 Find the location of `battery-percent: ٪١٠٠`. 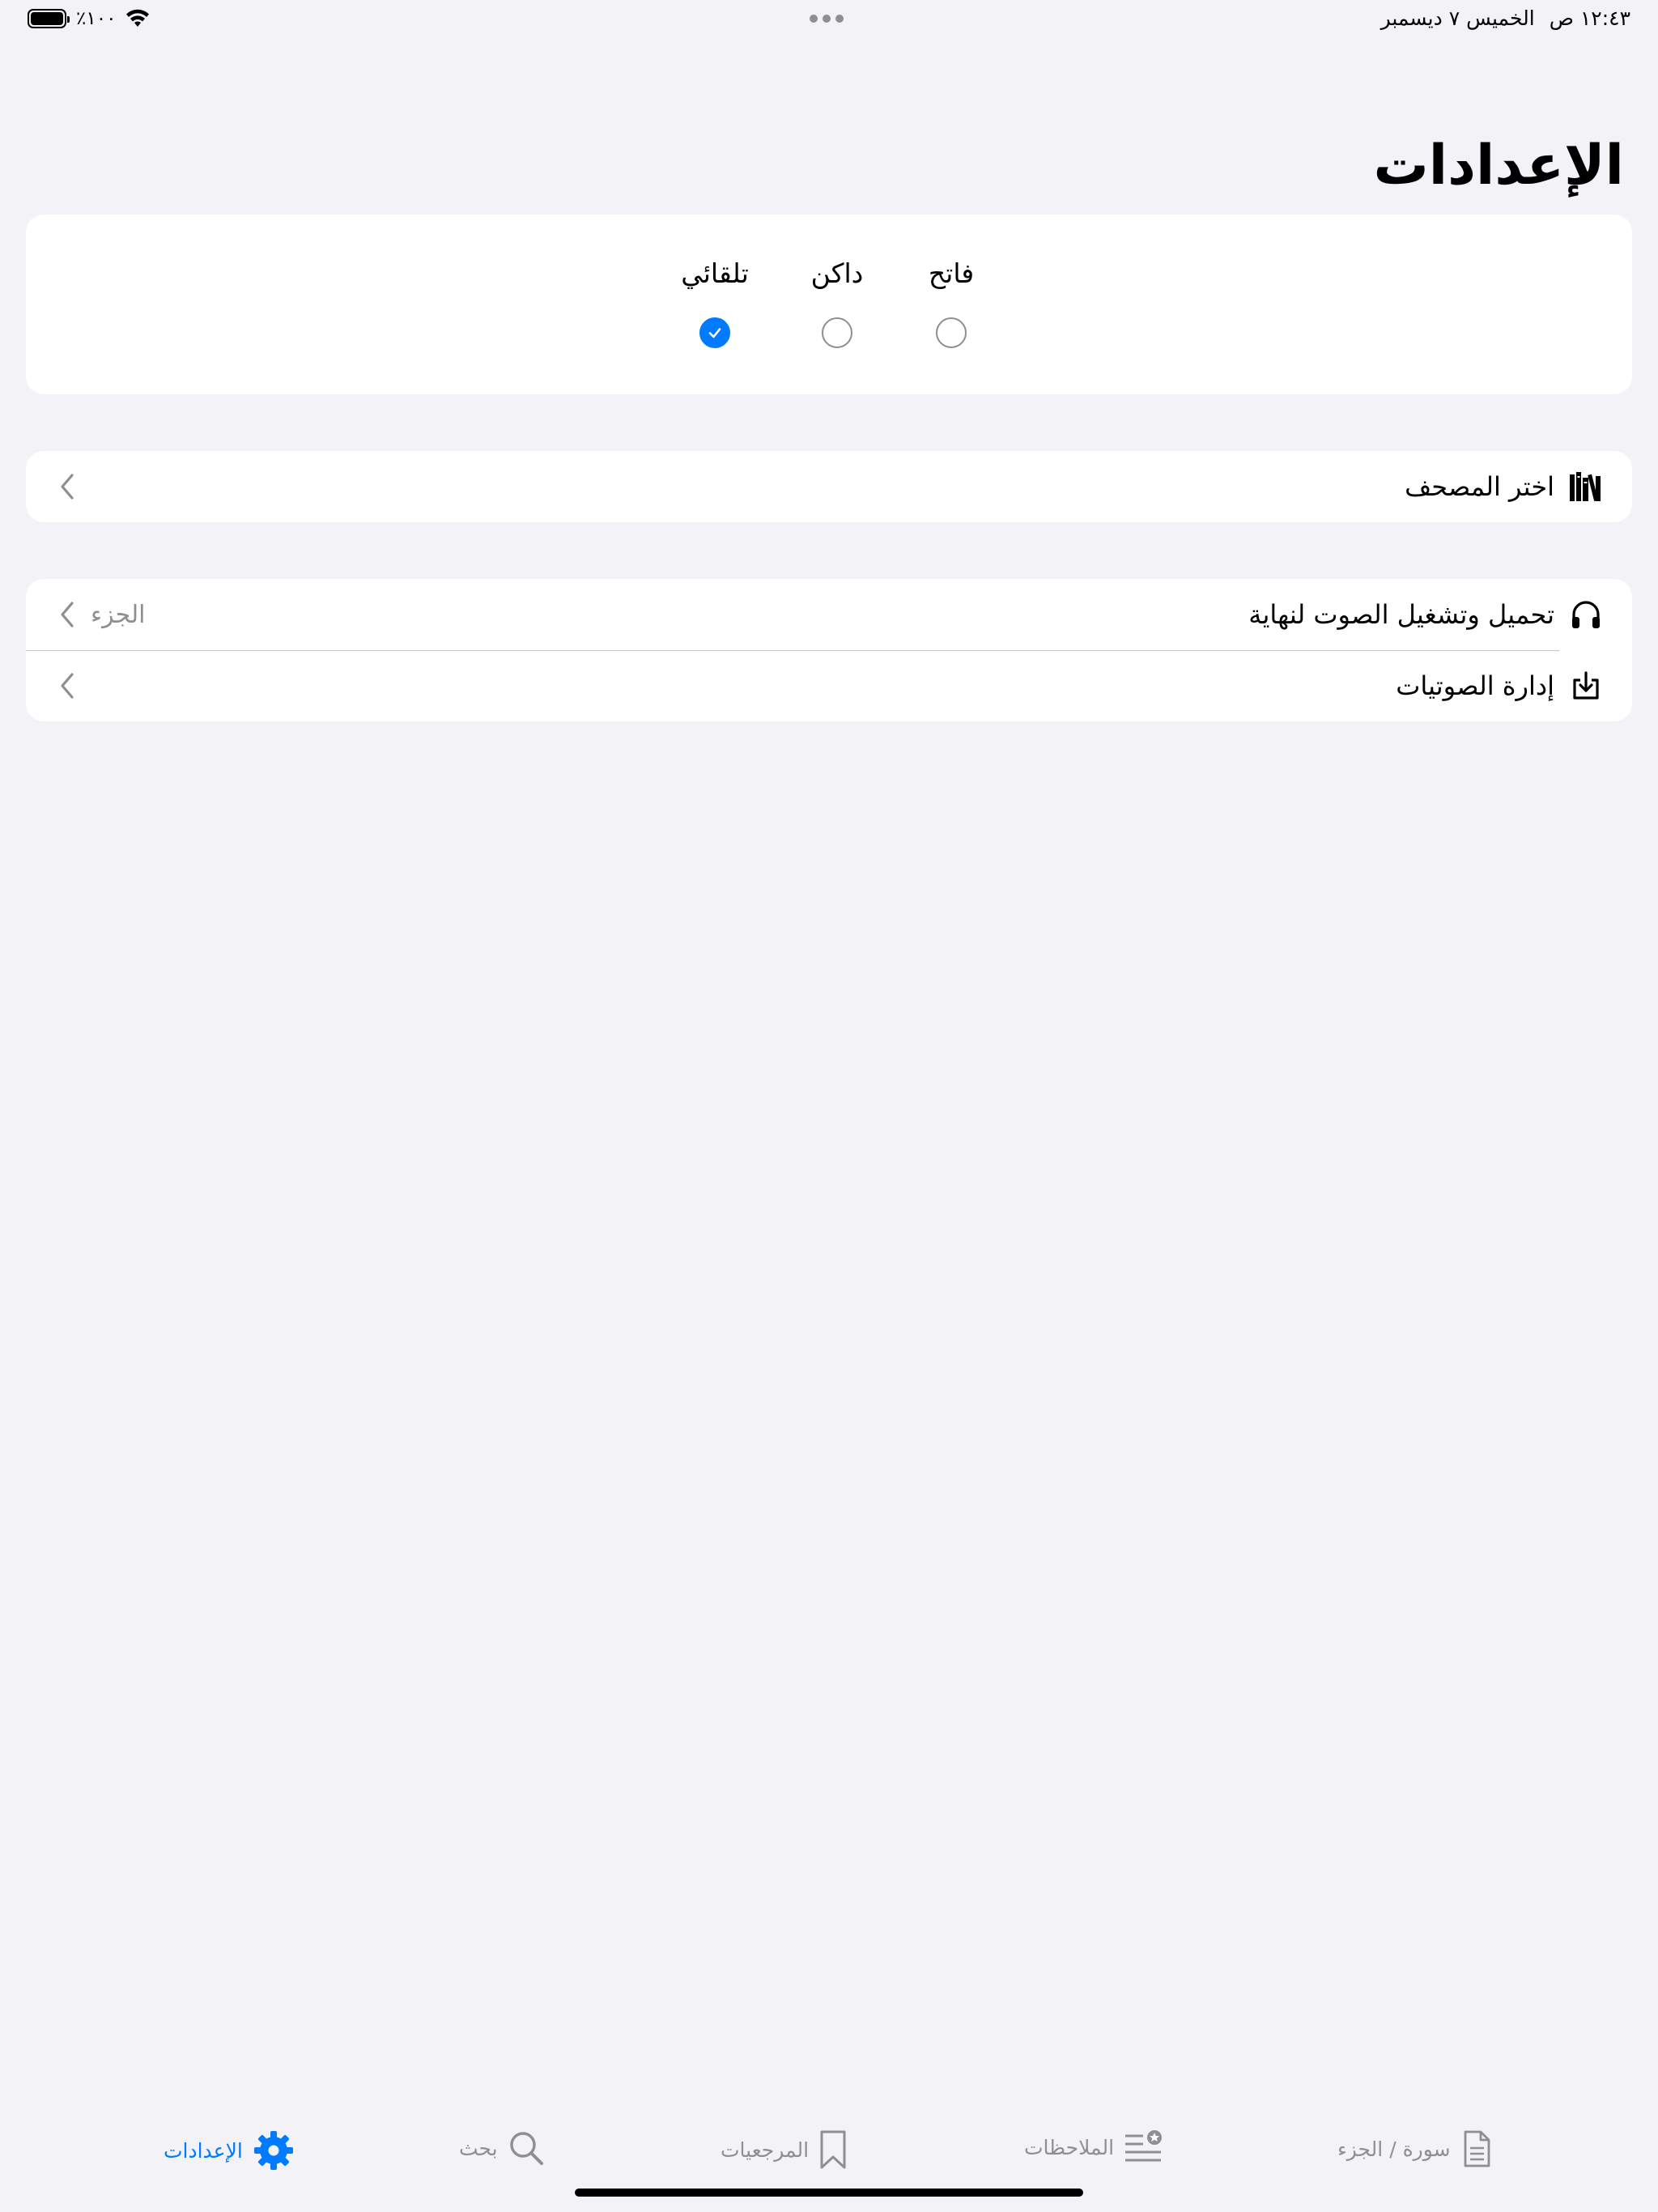

battery-percent: ٪١٠٠ is located at coordinates (96, 19).